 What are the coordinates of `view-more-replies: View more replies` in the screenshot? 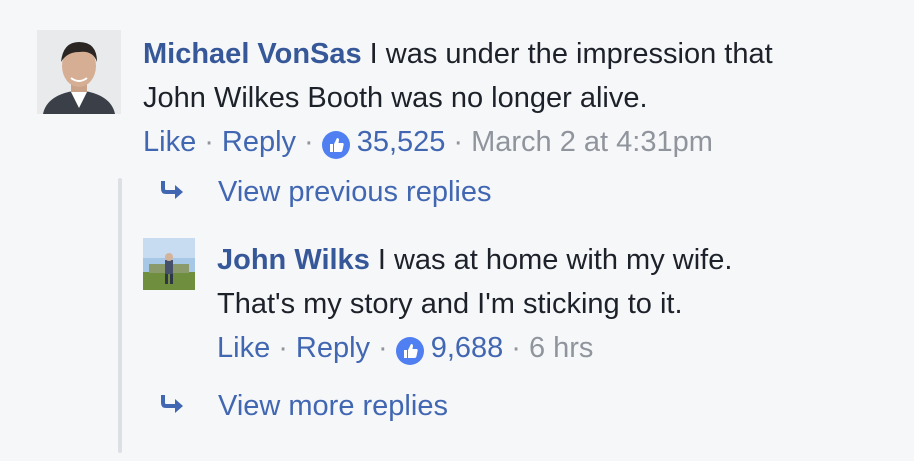 It's located at (304, 406).